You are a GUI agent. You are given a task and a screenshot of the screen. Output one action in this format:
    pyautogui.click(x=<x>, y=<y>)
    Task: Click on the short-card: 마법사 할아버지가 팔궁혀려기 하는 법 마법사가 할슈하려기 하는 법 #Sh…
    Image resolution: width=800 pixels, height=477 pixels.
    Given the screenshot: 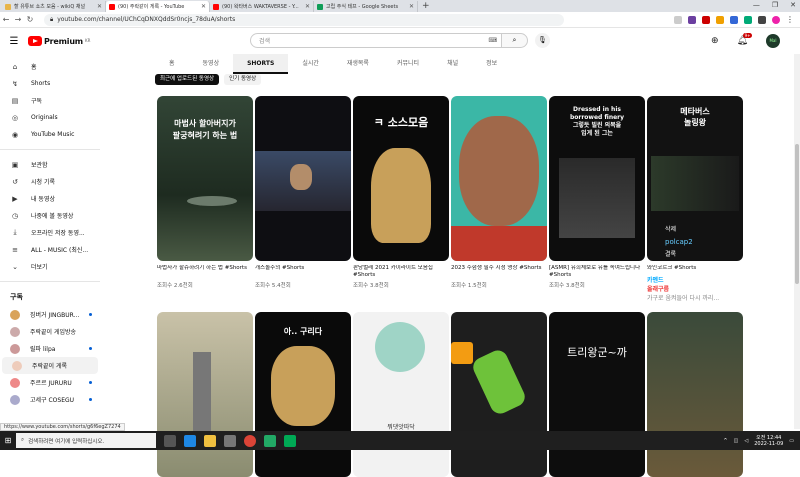 What is the action you would take?
    pyautogui.click(x=205, y=192)
    